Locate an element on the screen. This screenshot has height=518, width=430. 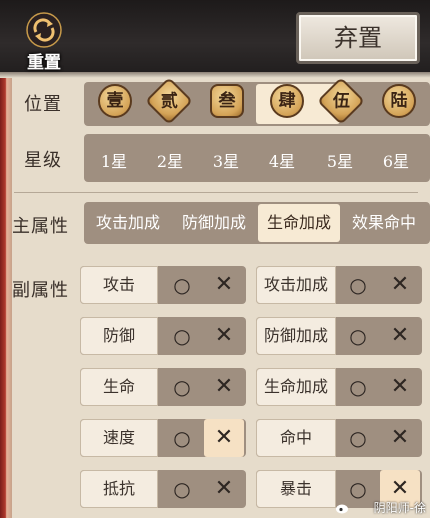
sub-attr-row: 速度 ○ ✕ is located at coordinates (163, 438).